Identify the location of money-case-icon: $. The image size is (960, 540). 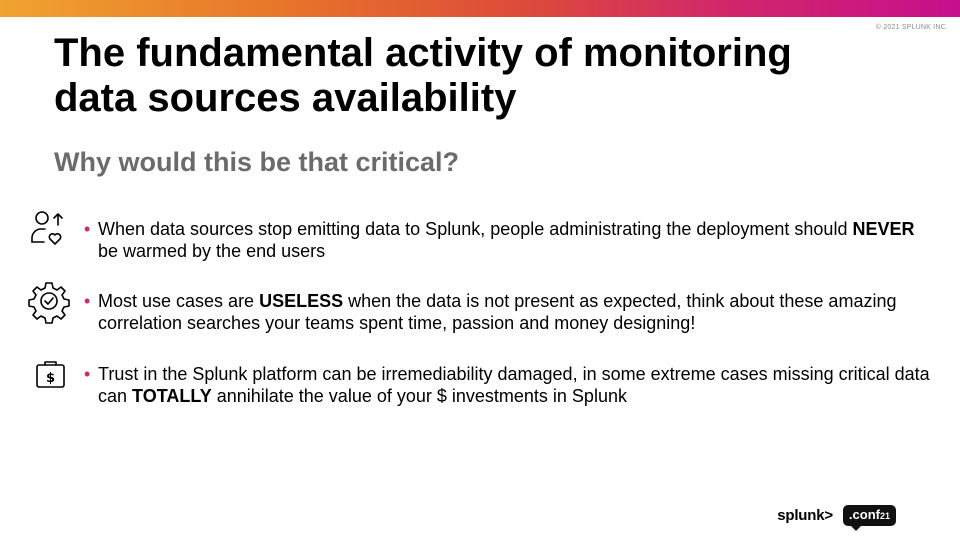
(50, 375).